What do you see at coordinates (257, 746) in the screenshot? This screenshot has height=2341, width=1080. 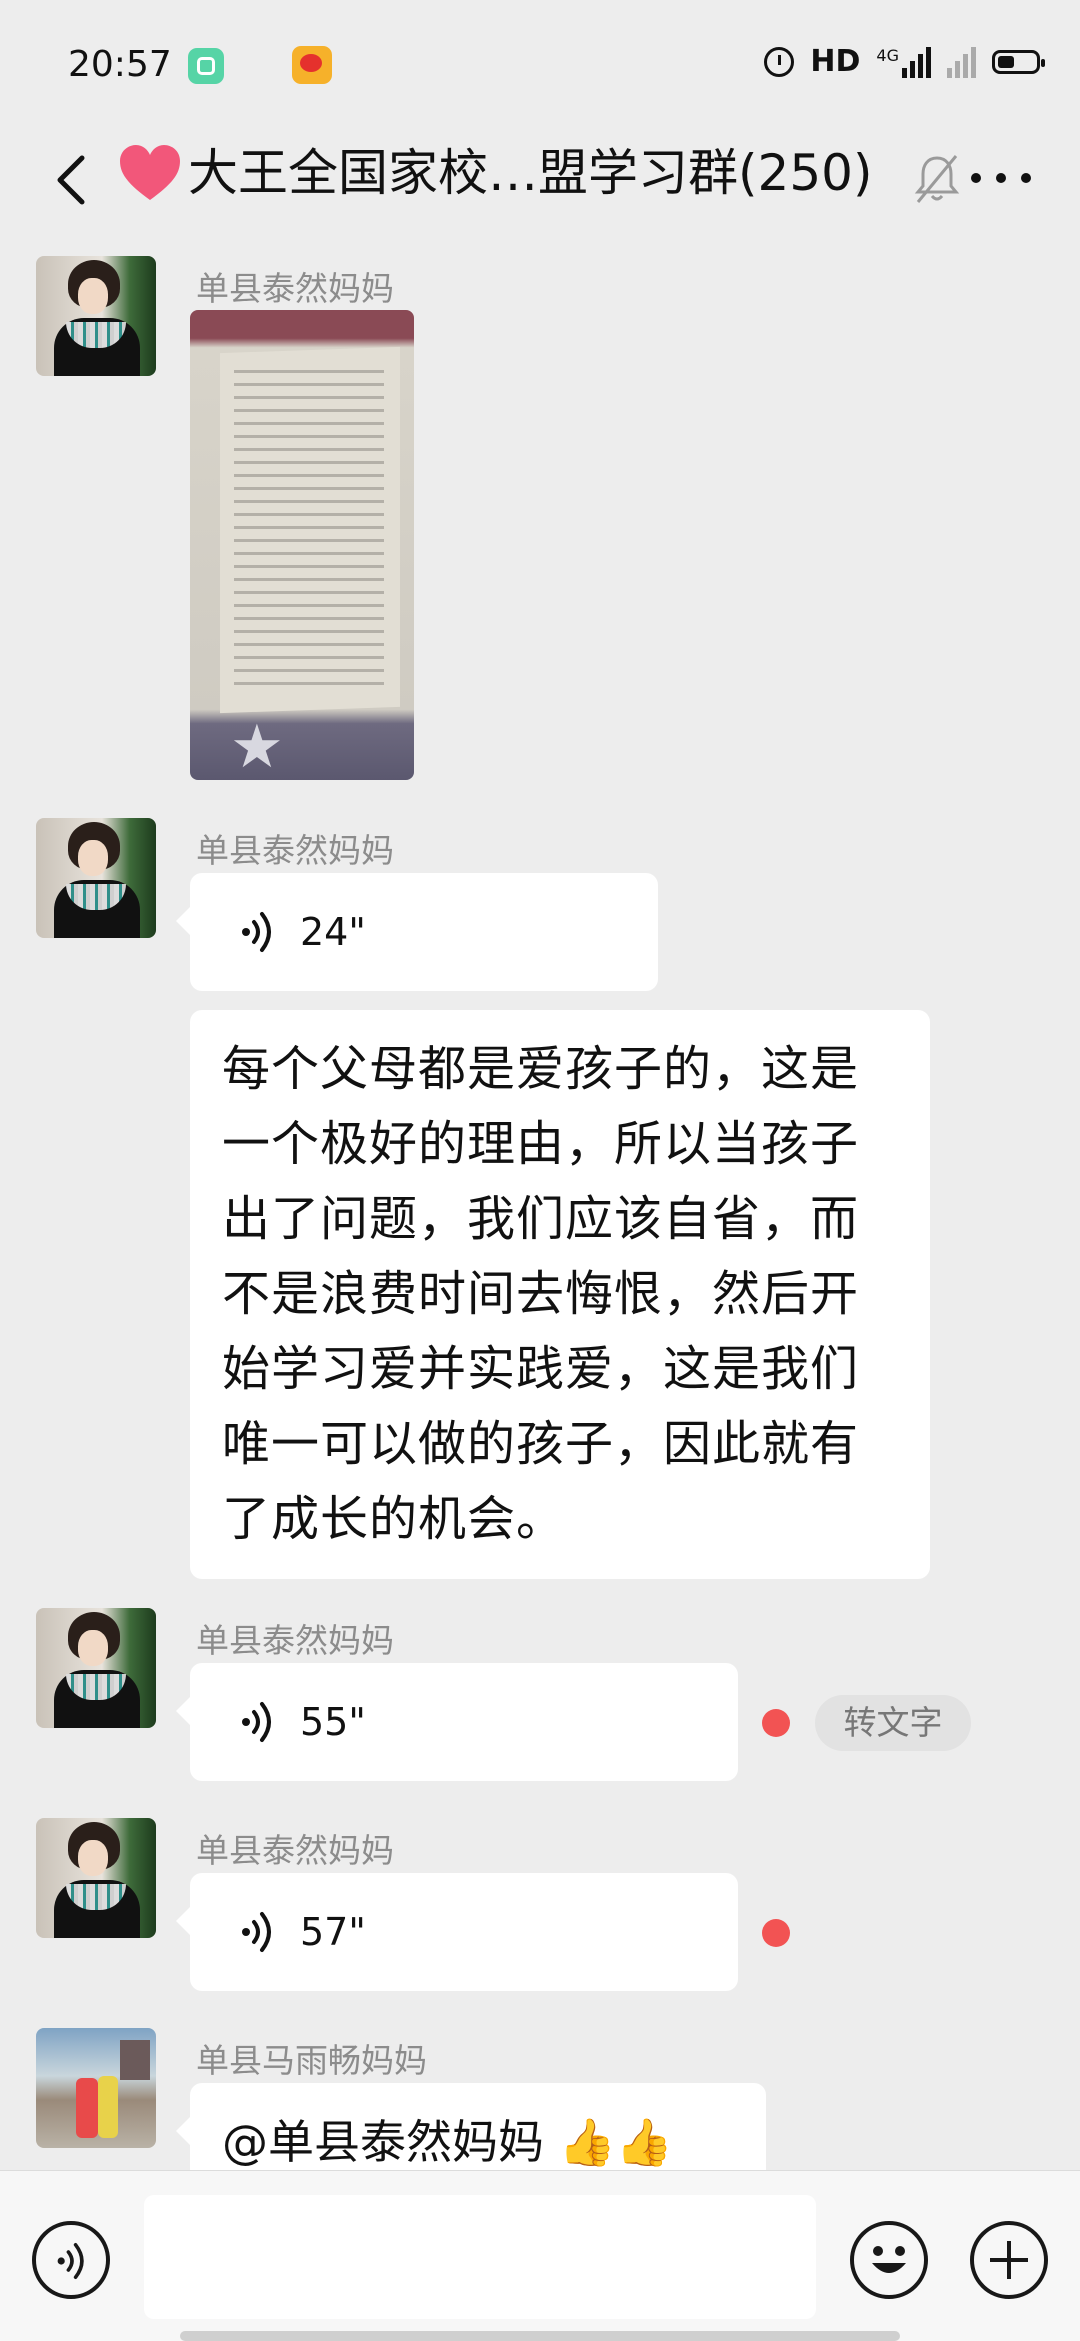 I see `star-pattern: ★` at bounding box center [257, 746].